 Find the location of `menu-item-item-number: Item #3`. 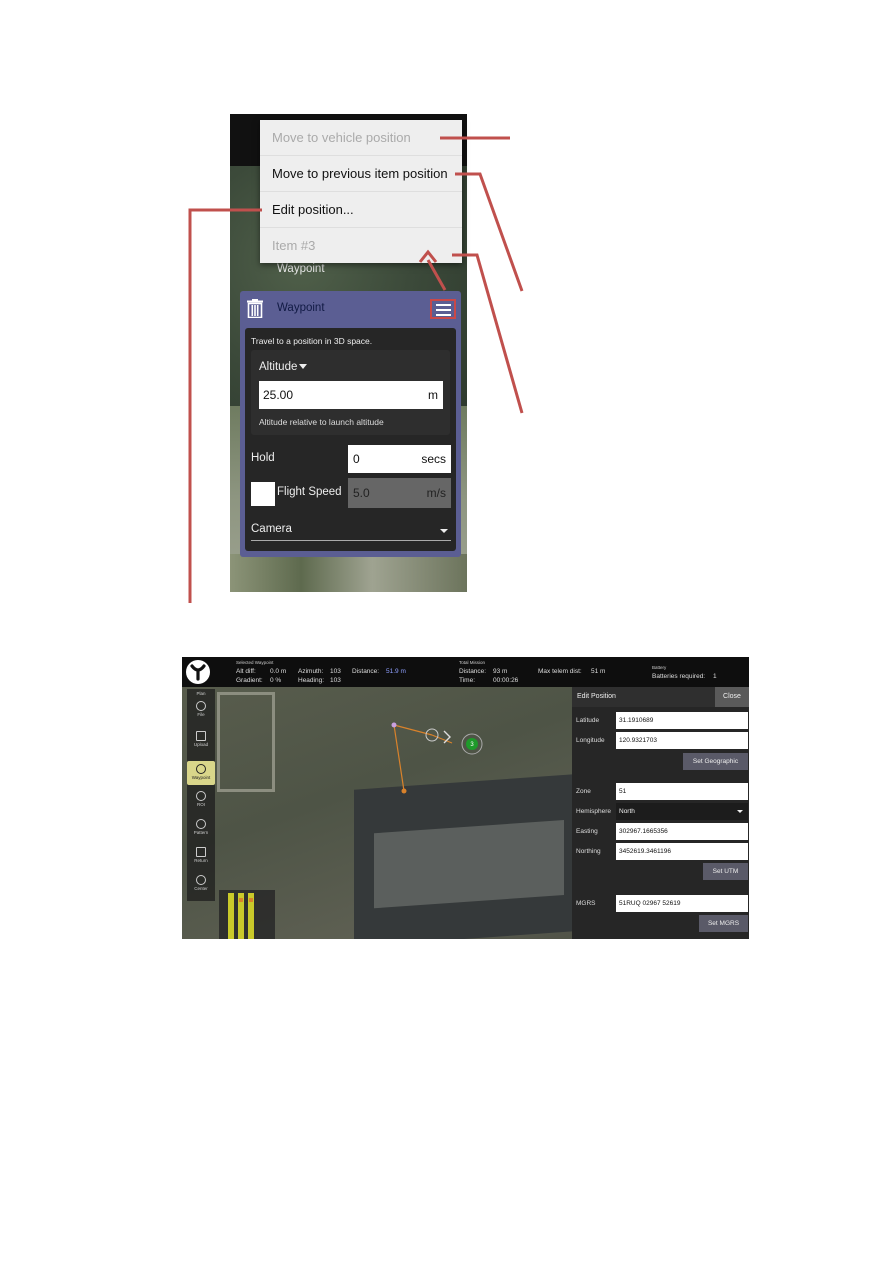

menu-item-item-number: Item #3 is located at coordinates (294, 245).